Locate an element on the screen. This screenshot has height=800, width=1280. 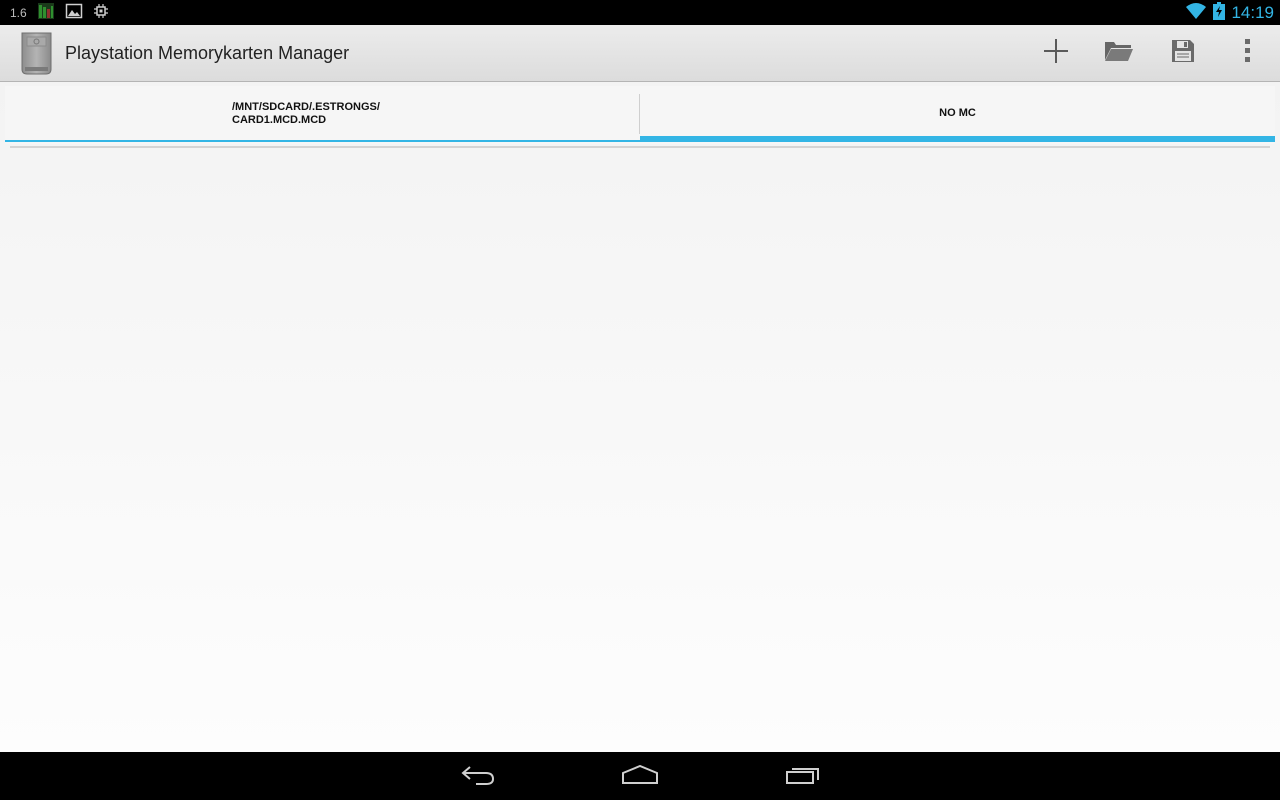
tab-label-line2: CARD1.MCD.MCD is located at coordinates (279, 120).